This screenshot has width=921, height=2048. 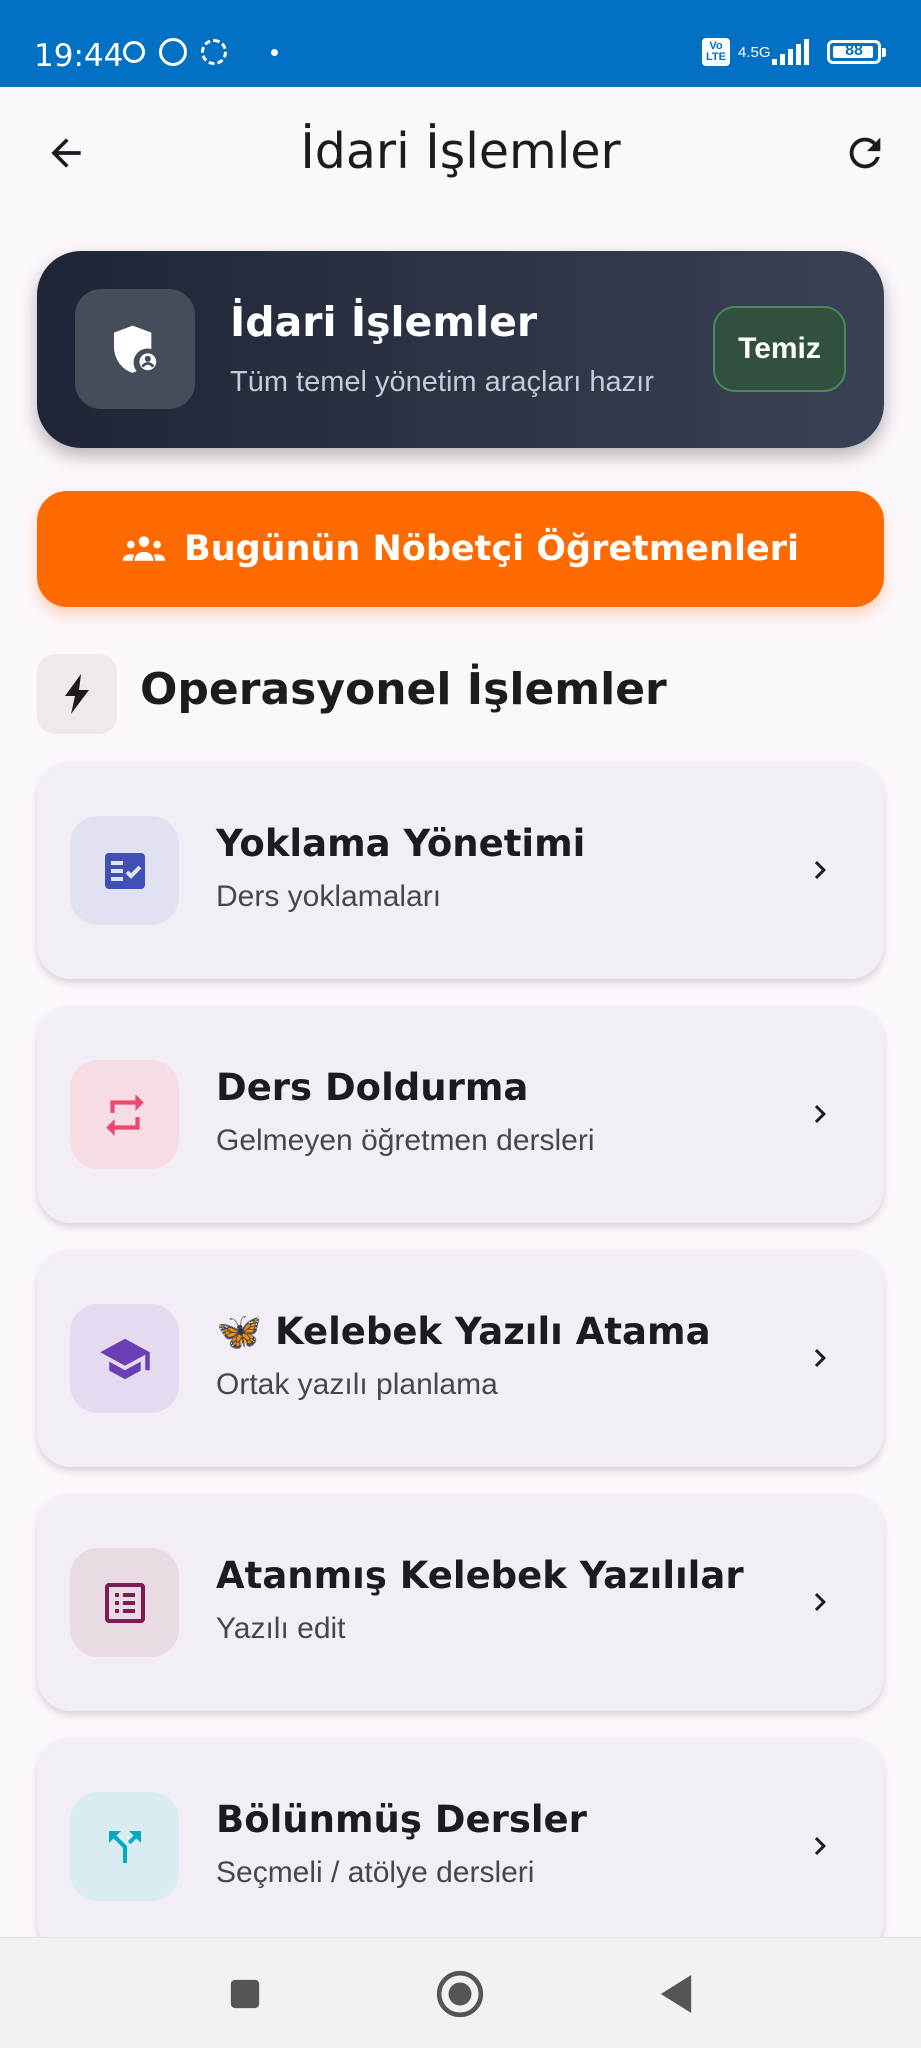 I want to click on bolt-icon, so click(x=77, y=694).